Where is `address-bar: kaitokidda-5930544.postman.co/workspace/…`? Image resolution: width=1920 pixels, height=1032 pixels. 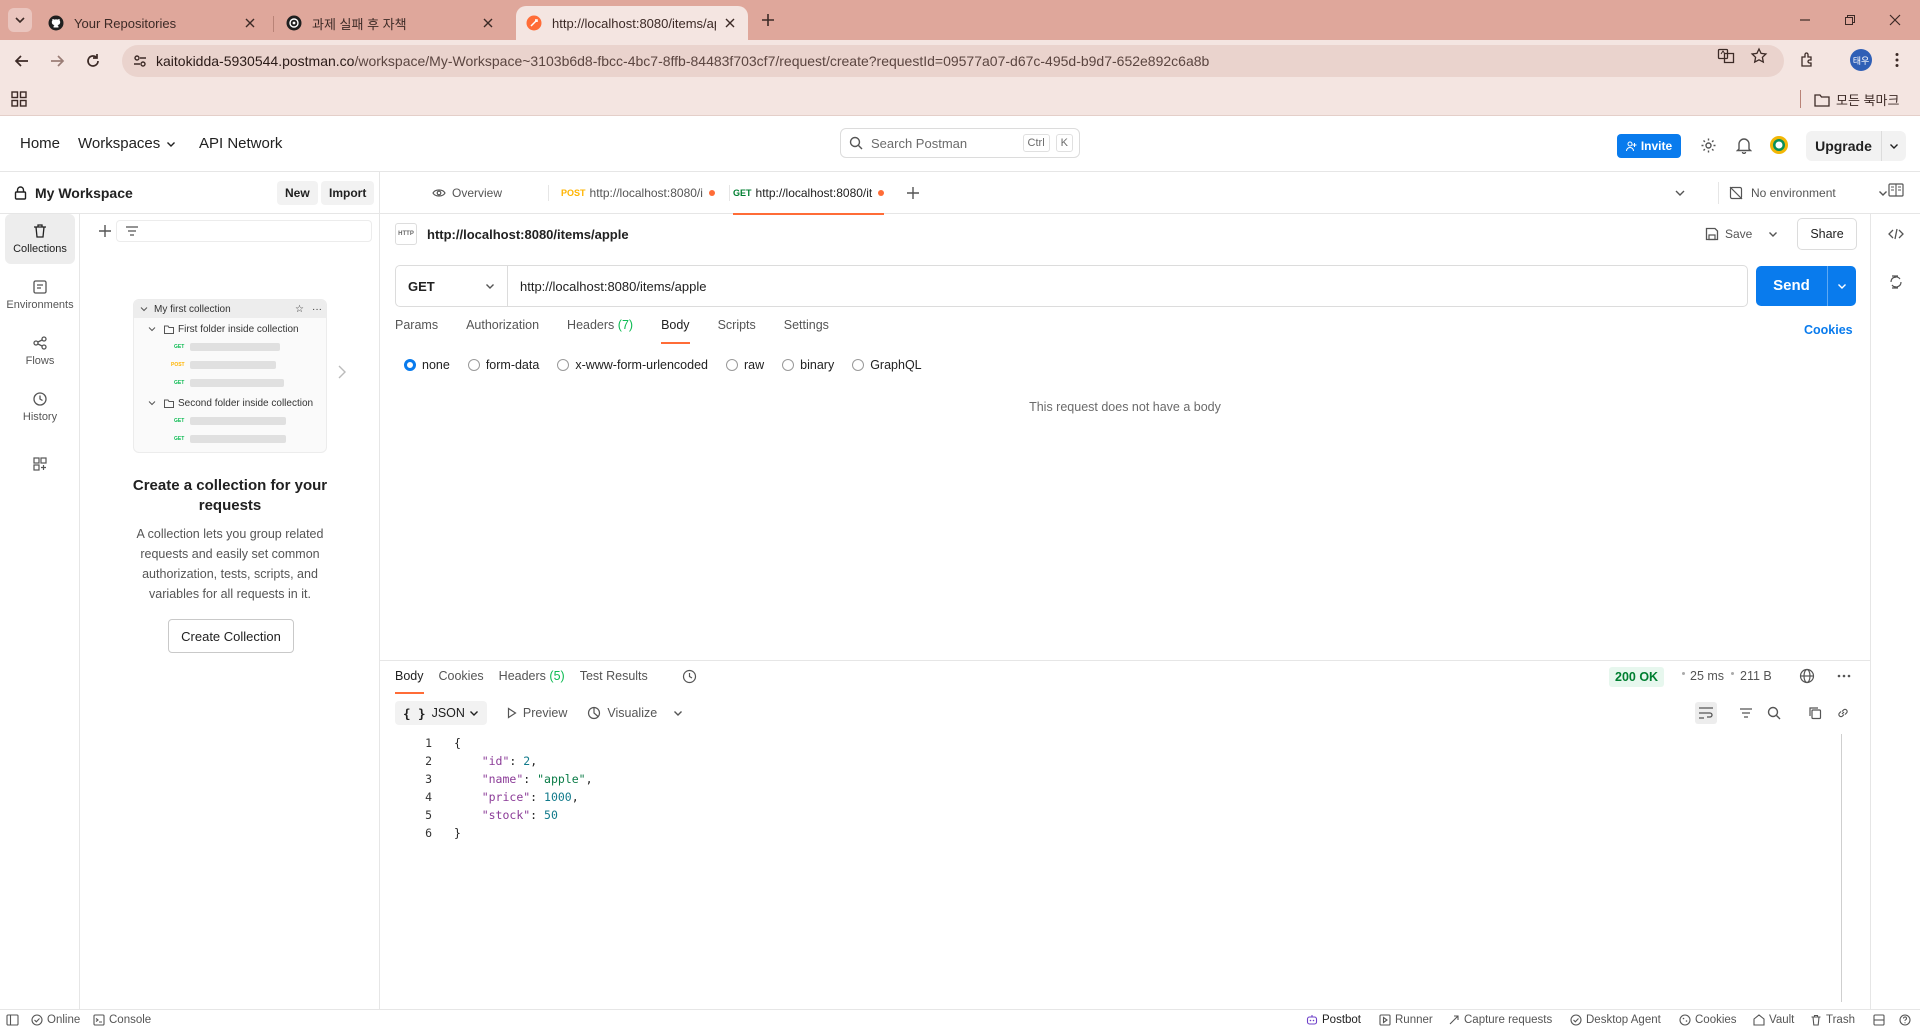
address-bar: kaitokidda-5930544.postman.co/workspace/… is located at coordinates (953, 61).